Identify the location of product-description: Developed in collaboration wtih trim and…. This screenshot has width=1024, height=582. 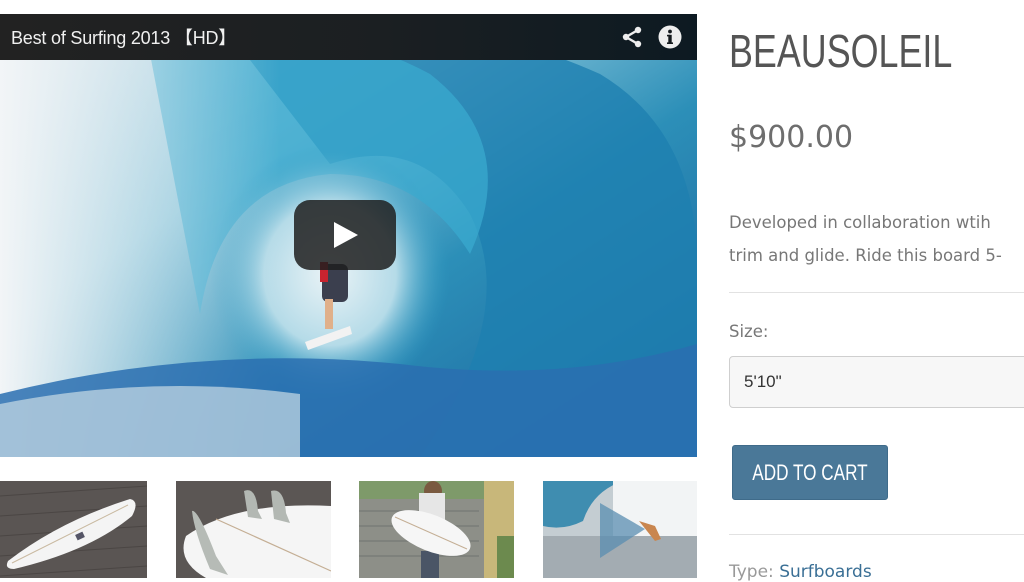
(876, 239).